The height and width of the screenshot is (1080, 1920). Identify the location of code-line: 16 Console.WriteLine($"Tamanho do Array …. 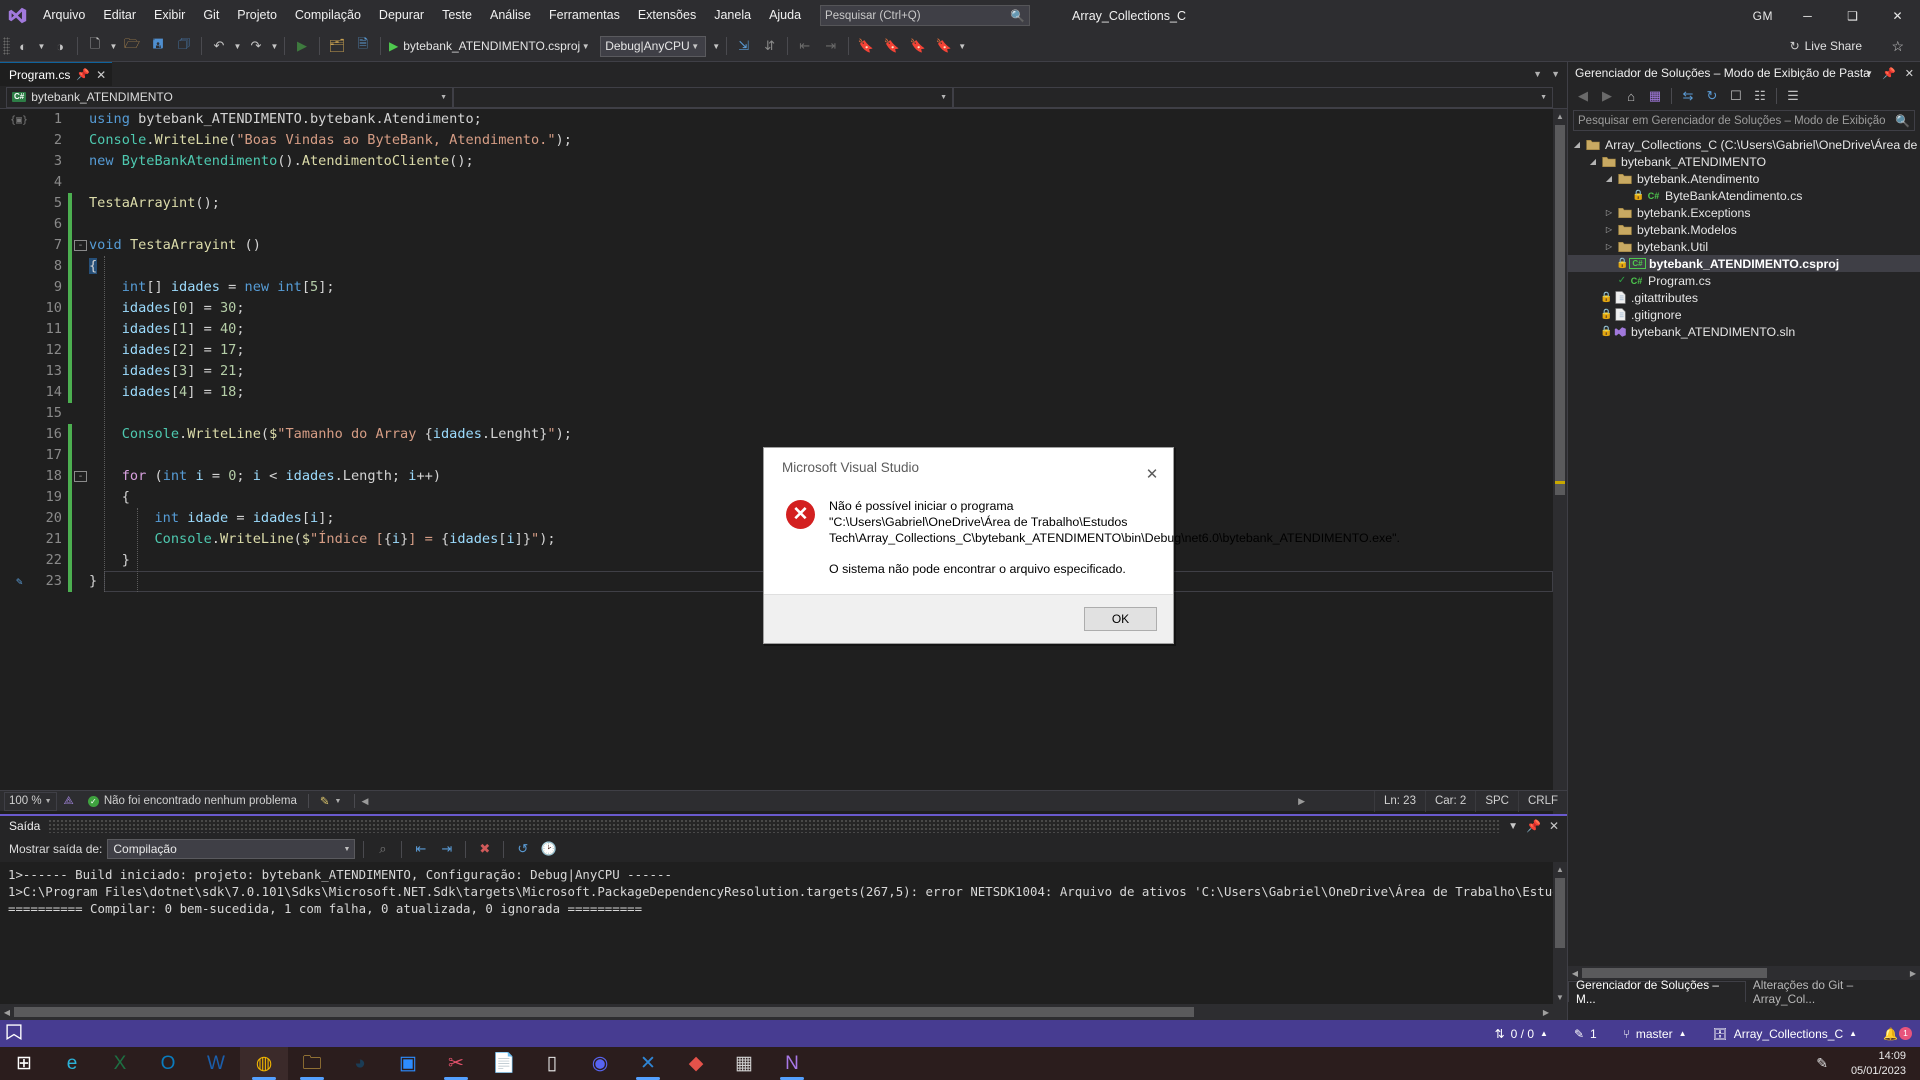
(776, 434).